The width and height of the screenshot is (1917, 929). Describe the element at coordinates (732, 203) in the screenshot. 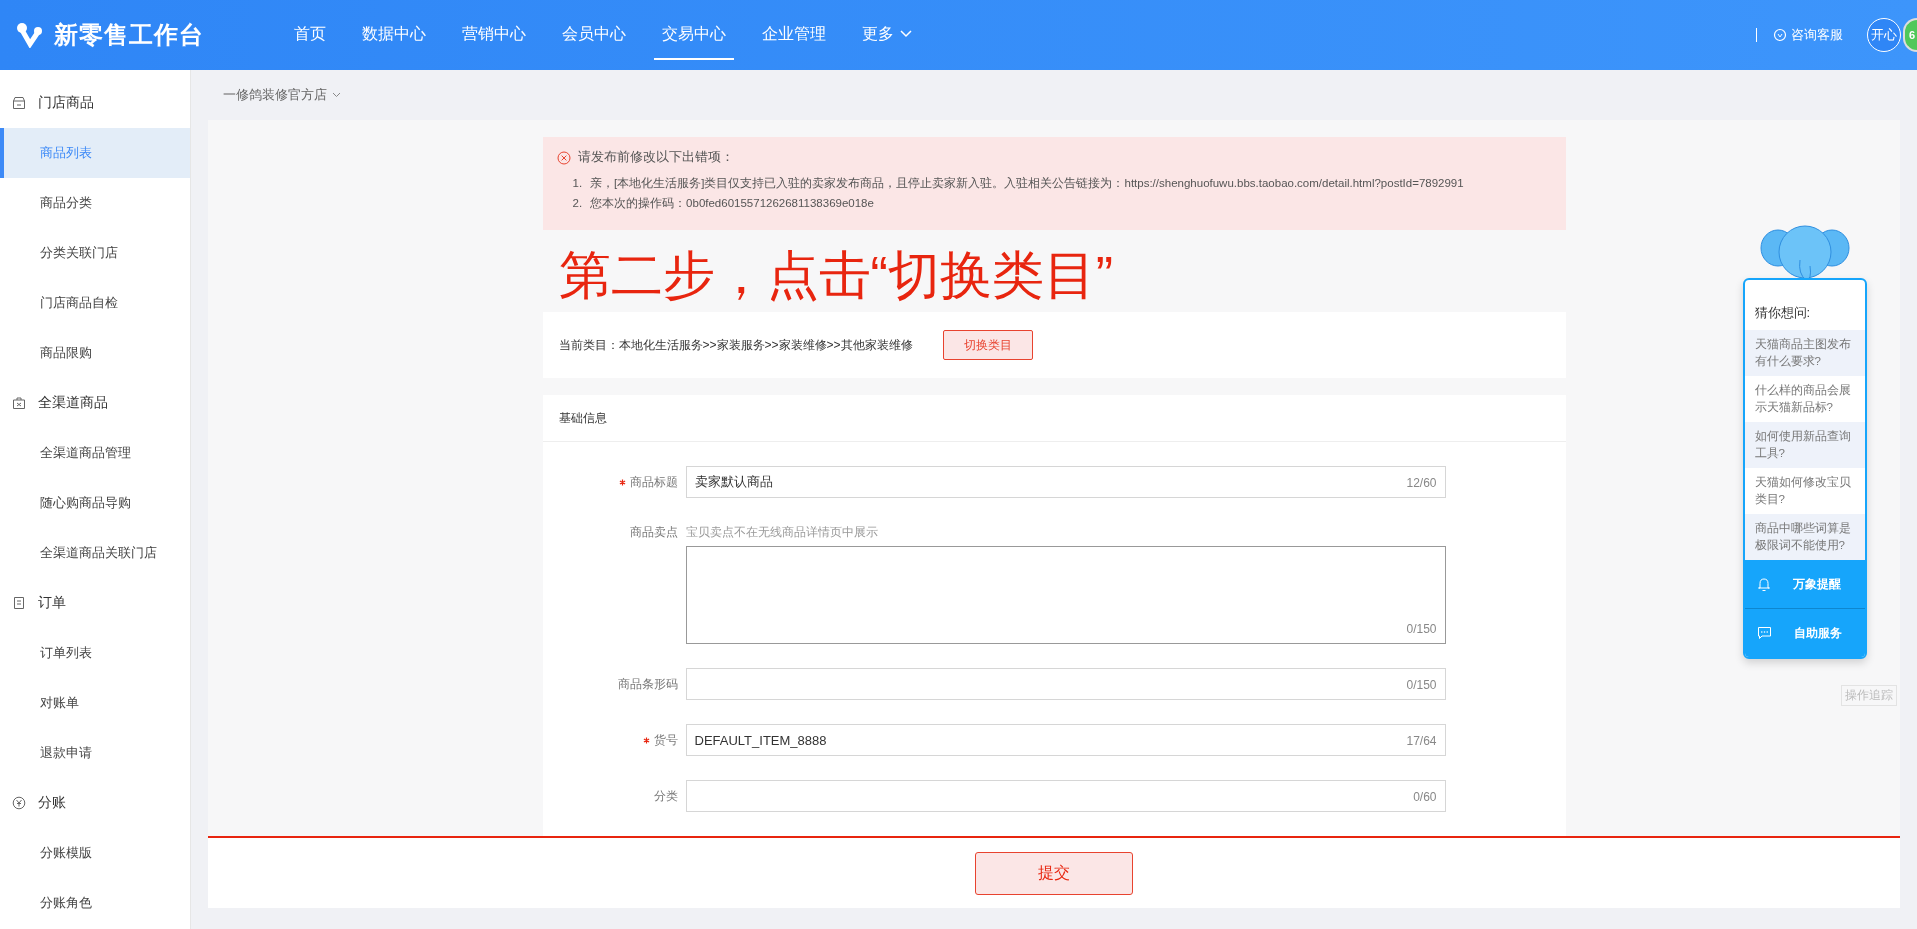

I see `error-message: 您本次的操作码：0b0fed6015571262681138369e018e` at that location.